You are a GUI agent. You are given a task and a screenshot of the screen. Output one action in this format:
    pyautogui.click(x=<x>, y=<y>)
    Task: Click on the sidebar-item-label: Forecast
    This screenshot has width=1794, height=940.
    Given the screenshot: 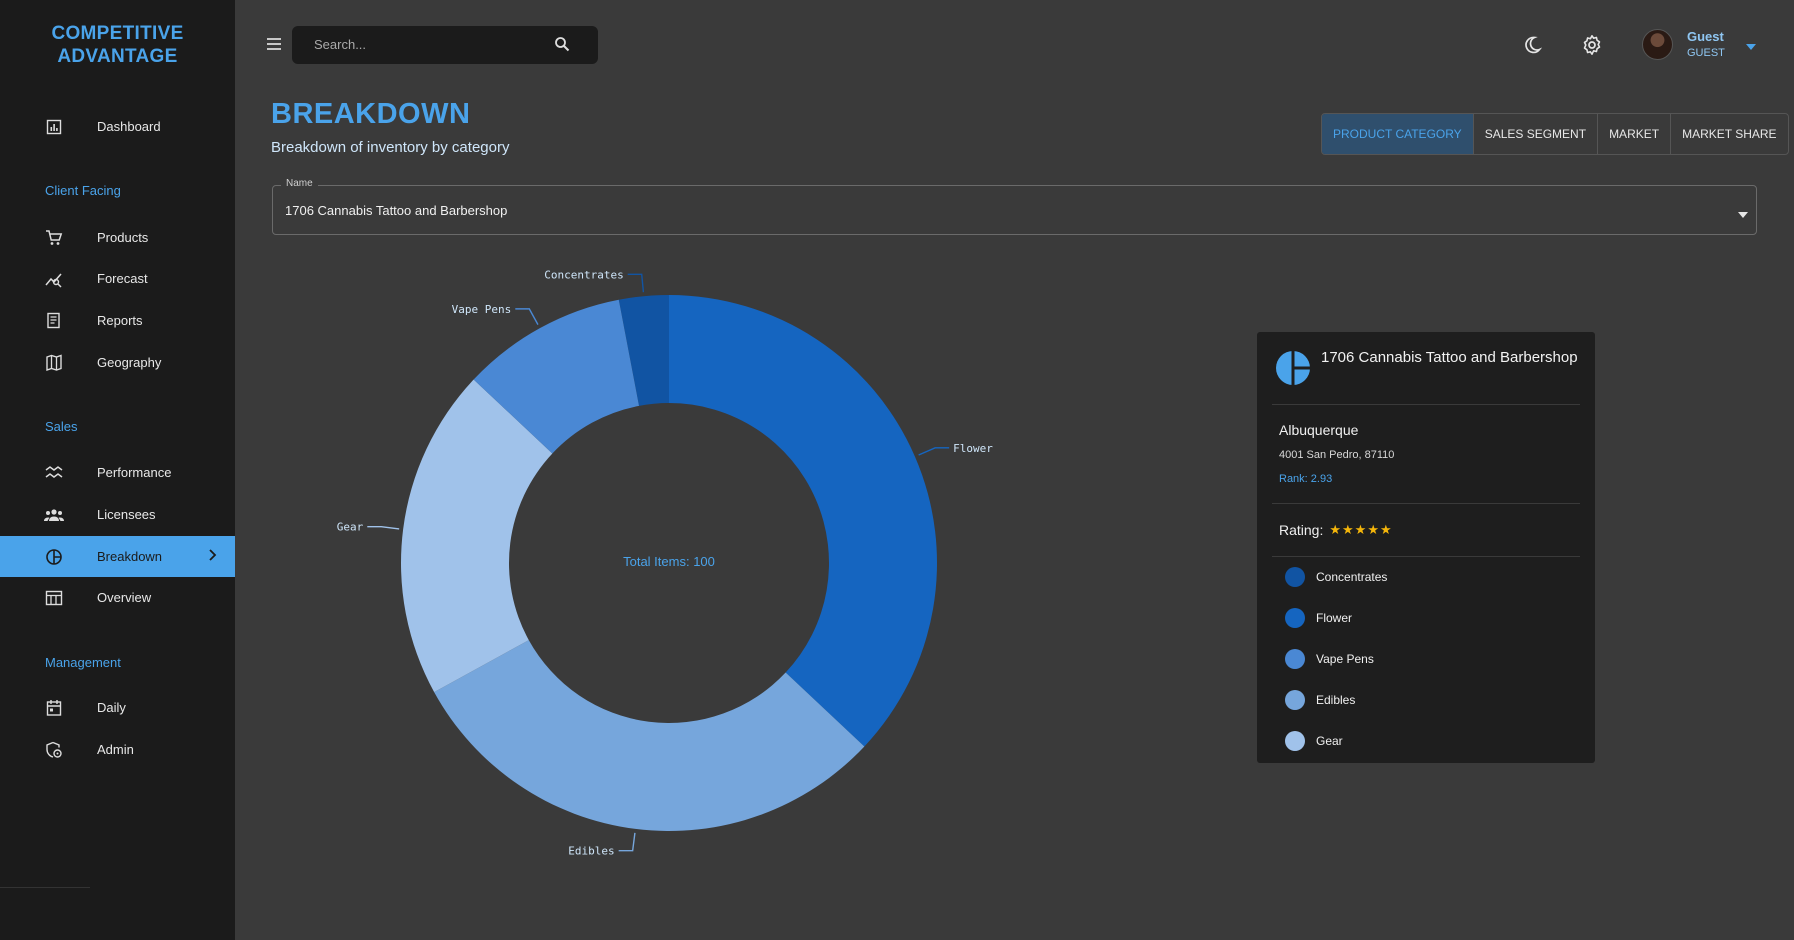 What is the action you would take?
    pyautogui.click(x=122, y=278)
    